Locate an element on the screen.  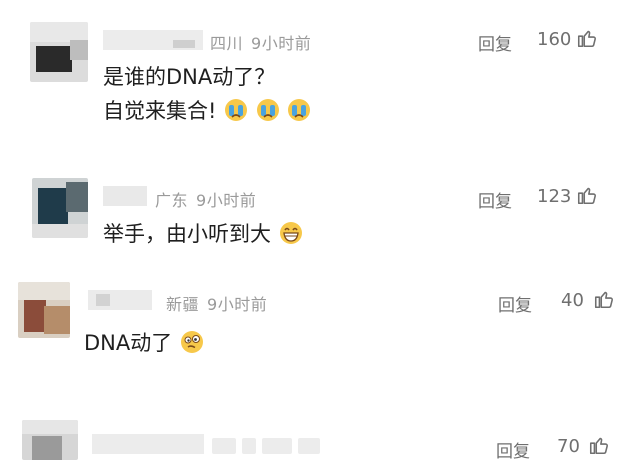
comment-meta: 四川 9小时前 is located at coordinates (260, 42).